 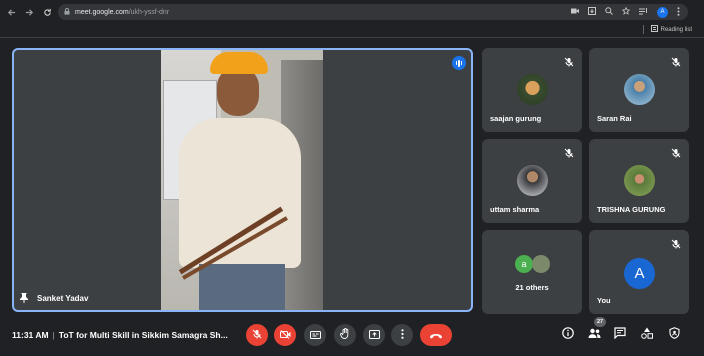 I want to click on camera-off-icon, so click(x=285, y=335).